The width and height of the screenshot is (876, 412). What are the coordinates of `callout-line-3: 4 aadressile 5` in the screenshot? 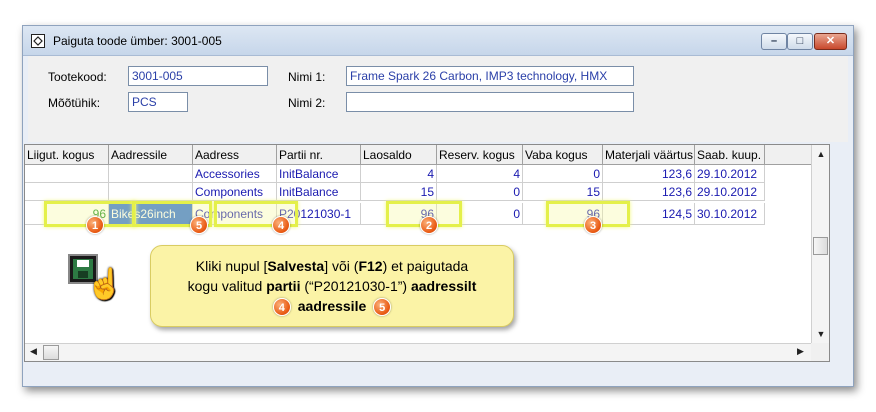 It's located at (332, 306).